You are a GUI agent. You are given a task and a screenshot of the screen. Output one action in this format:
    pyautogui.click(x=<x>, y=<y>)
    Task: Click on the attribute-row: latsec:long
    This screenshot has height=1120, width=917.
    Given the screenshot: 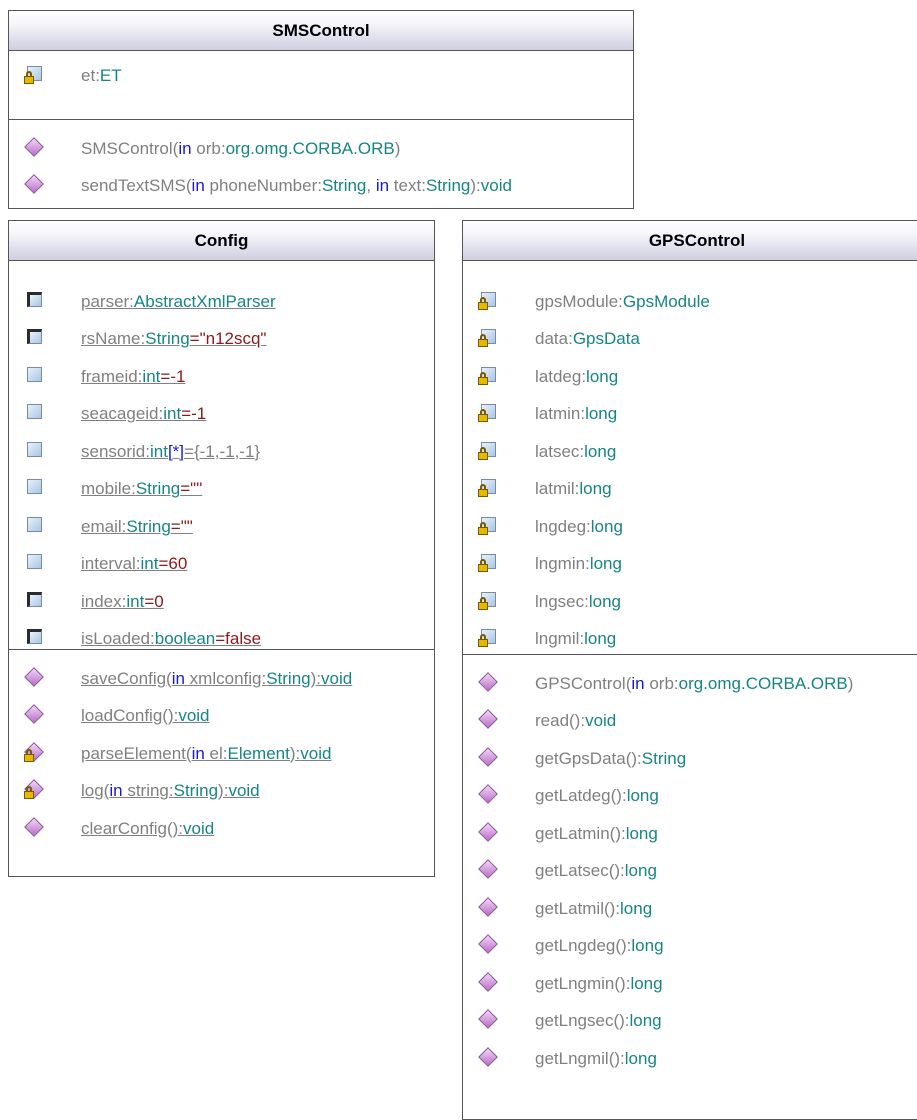 What is the action you would take?
    pyautogui.click(x=690, y=452)
    